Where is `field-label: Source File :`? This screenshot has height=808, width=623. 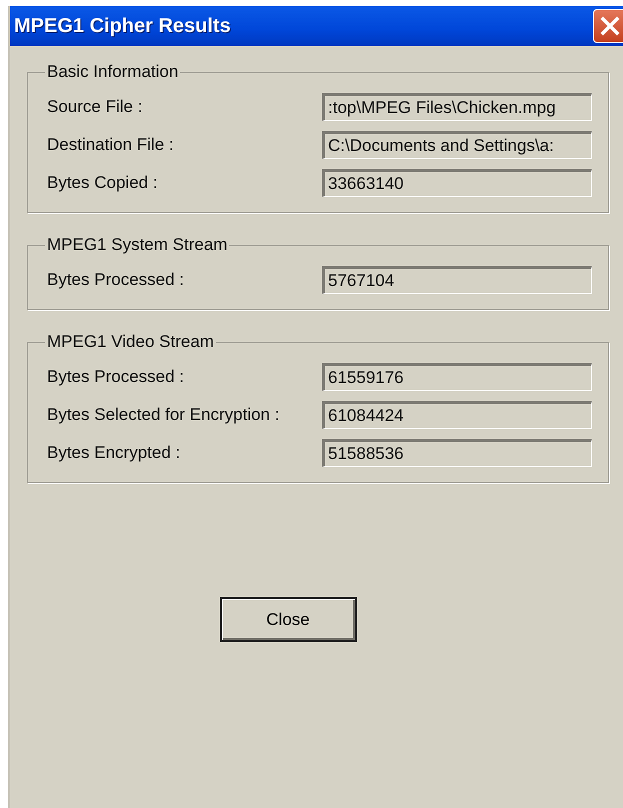
field-label: Source File : is located at coordinates (95, 107).